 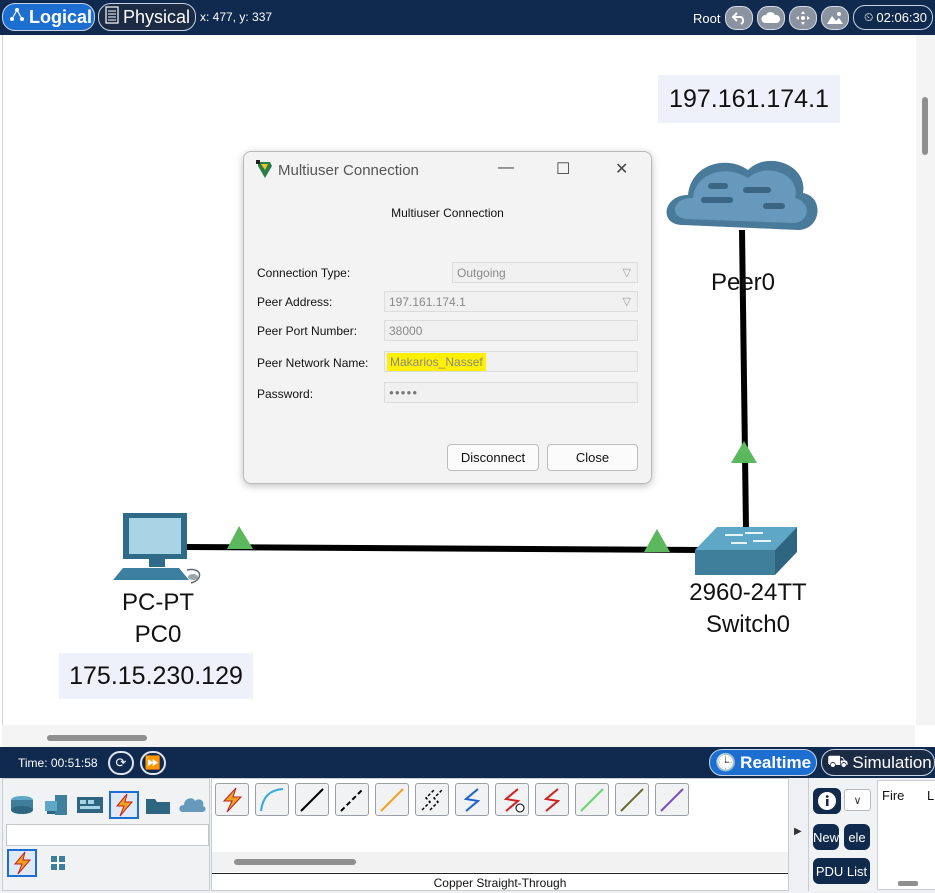 I want to click on password-field: ●●●●●, so click(x=511, y=392).